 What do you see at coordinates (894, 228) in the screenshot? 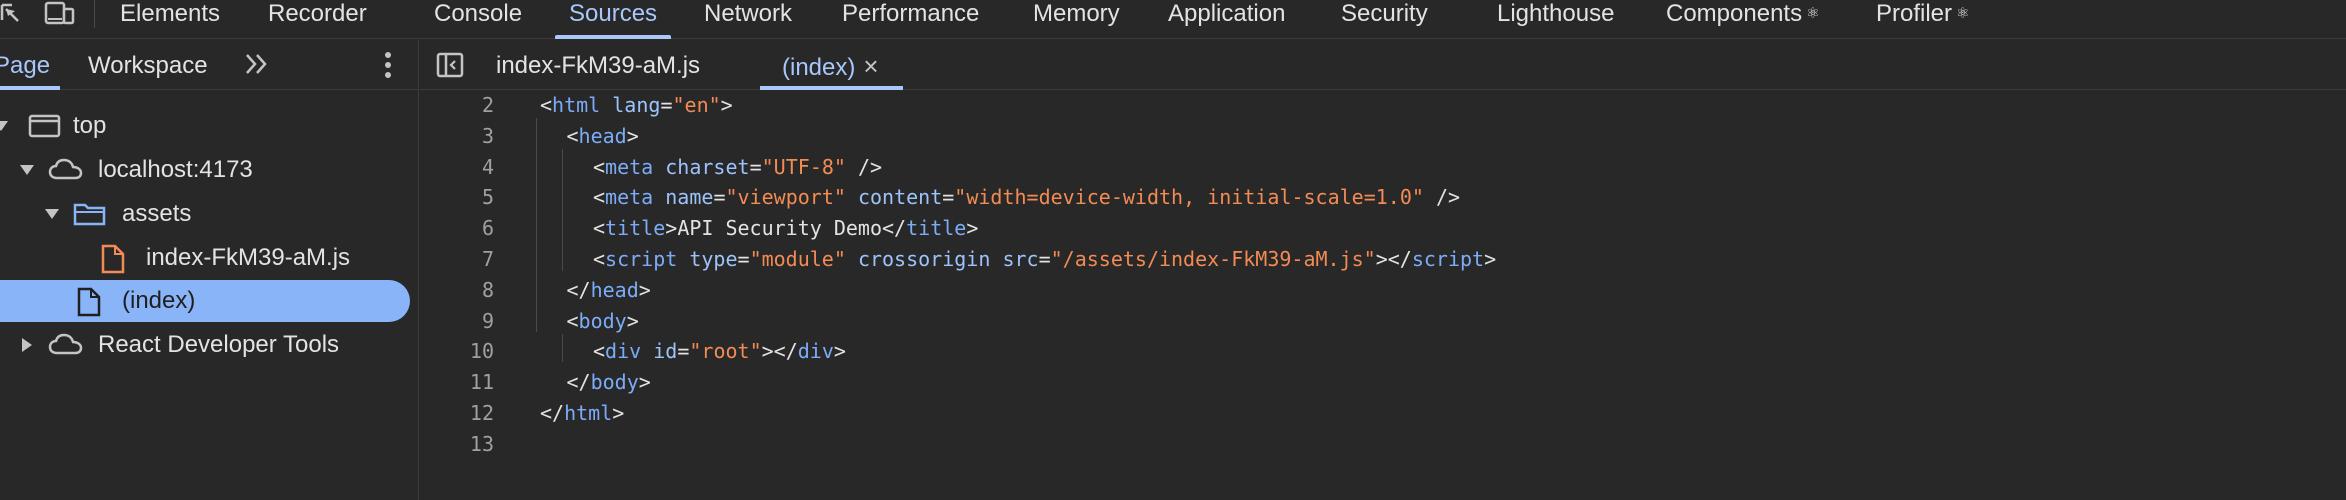
I see `code-token: </` at bounding box center [894, 228].